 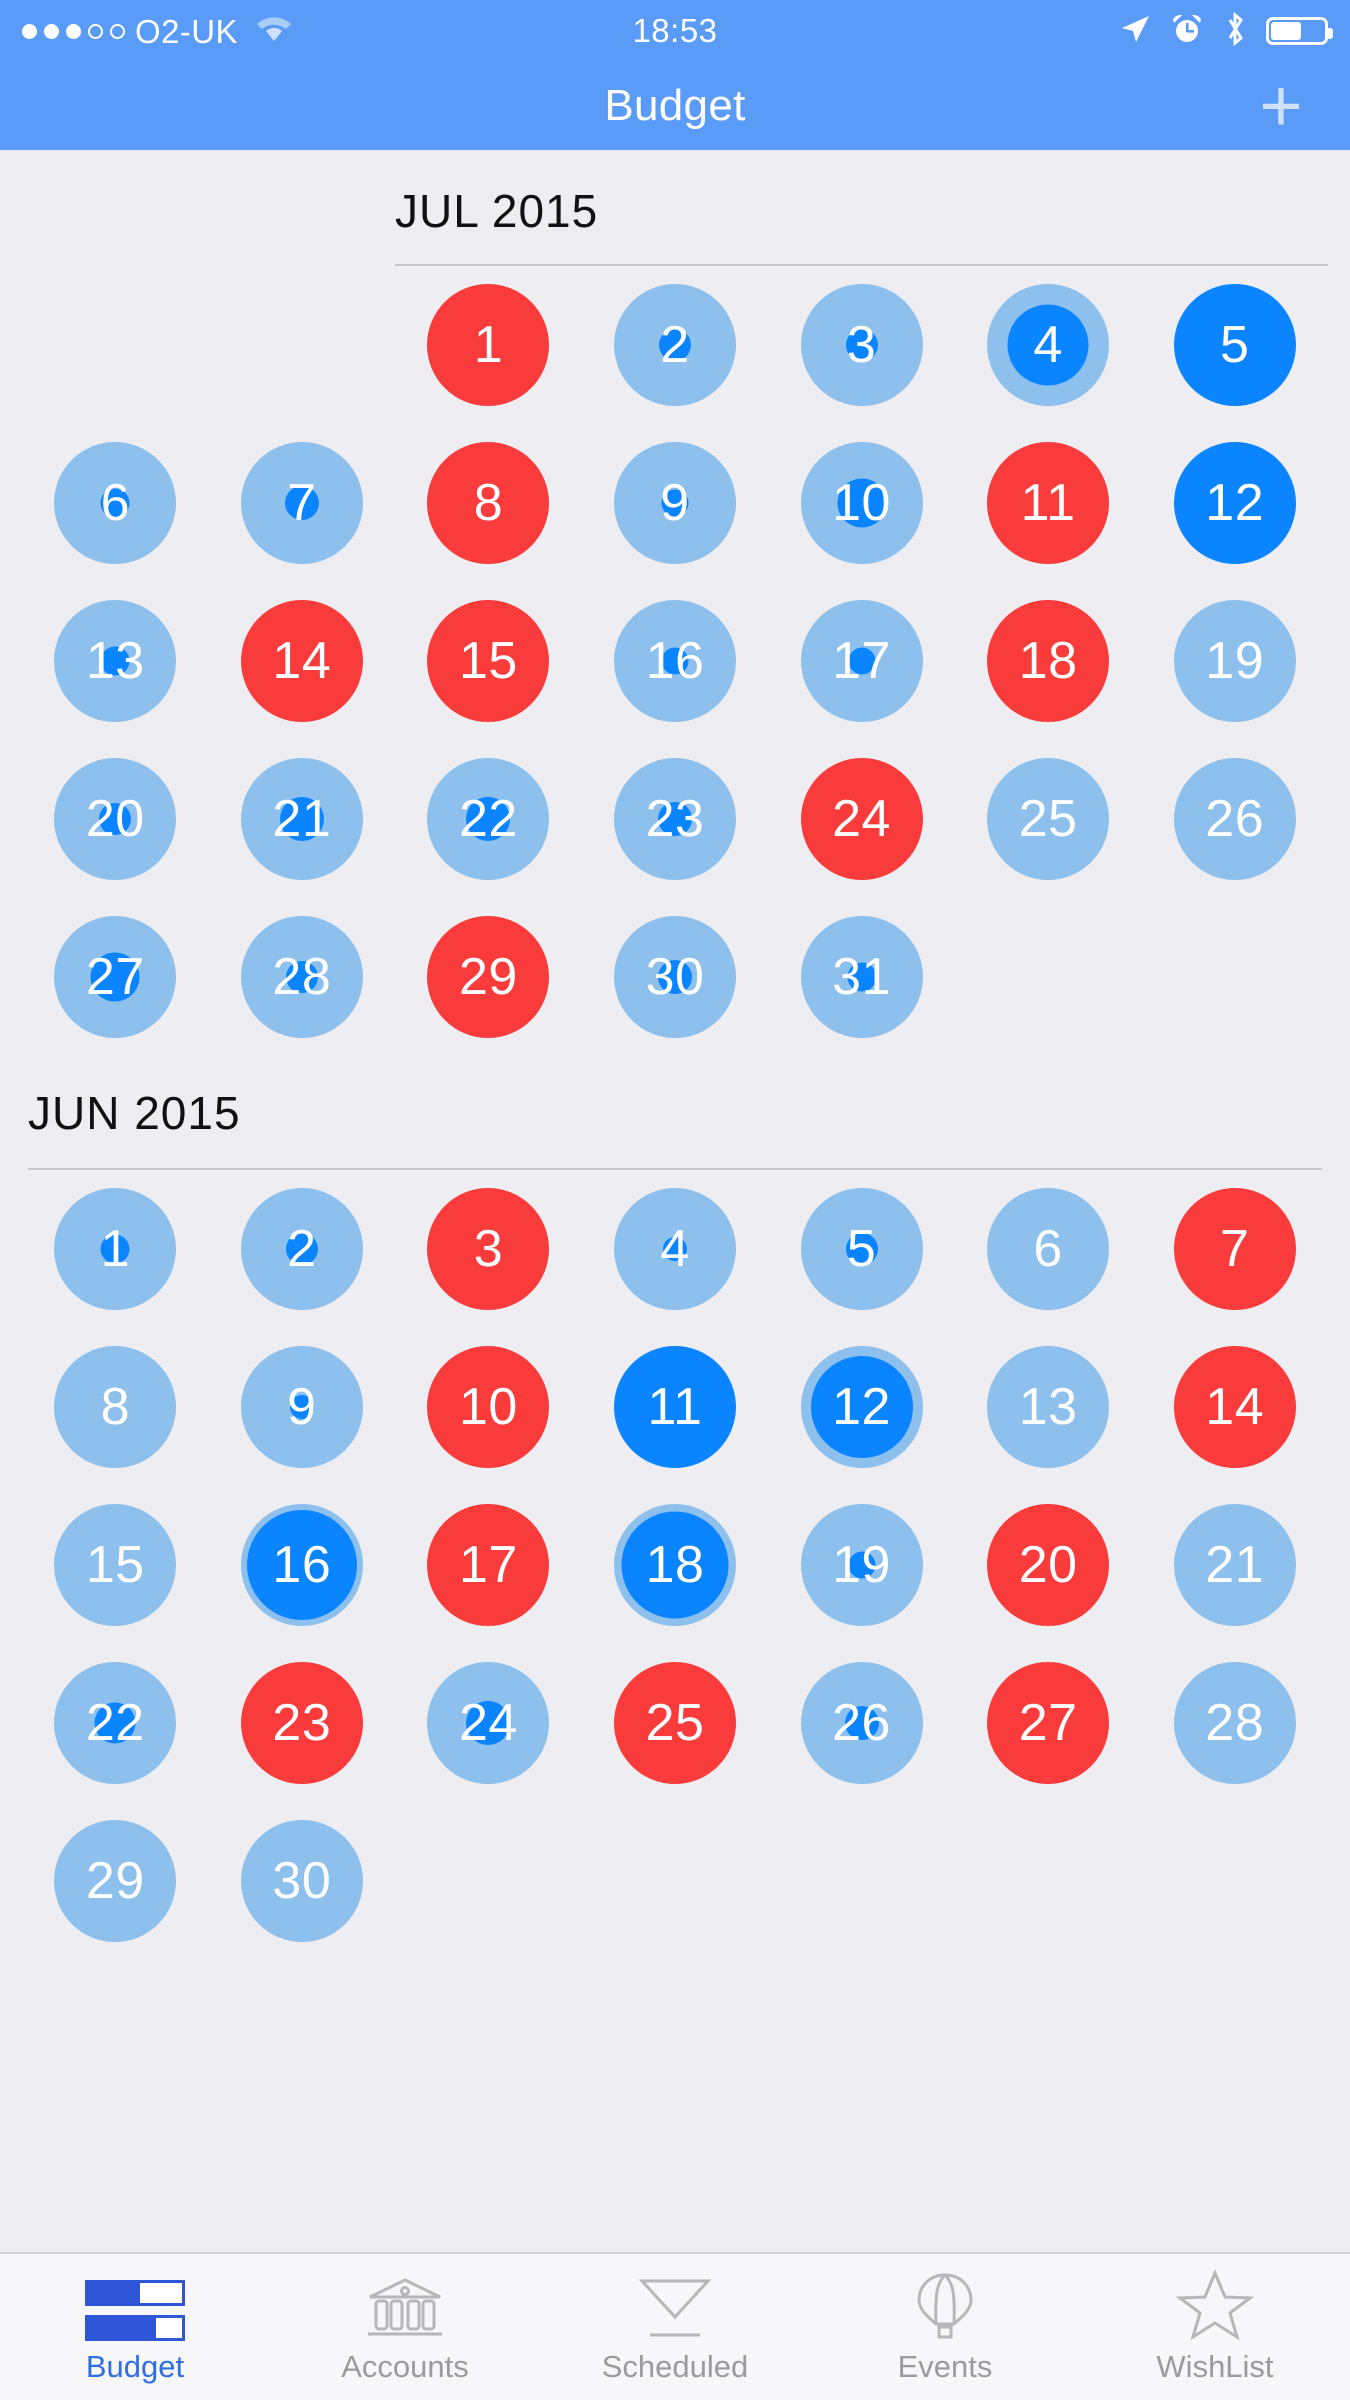 What do you see at coordinates (861, 1407) in the screenshot?
I see `day-jun-12: 12` at bounding box center [861, 1407].